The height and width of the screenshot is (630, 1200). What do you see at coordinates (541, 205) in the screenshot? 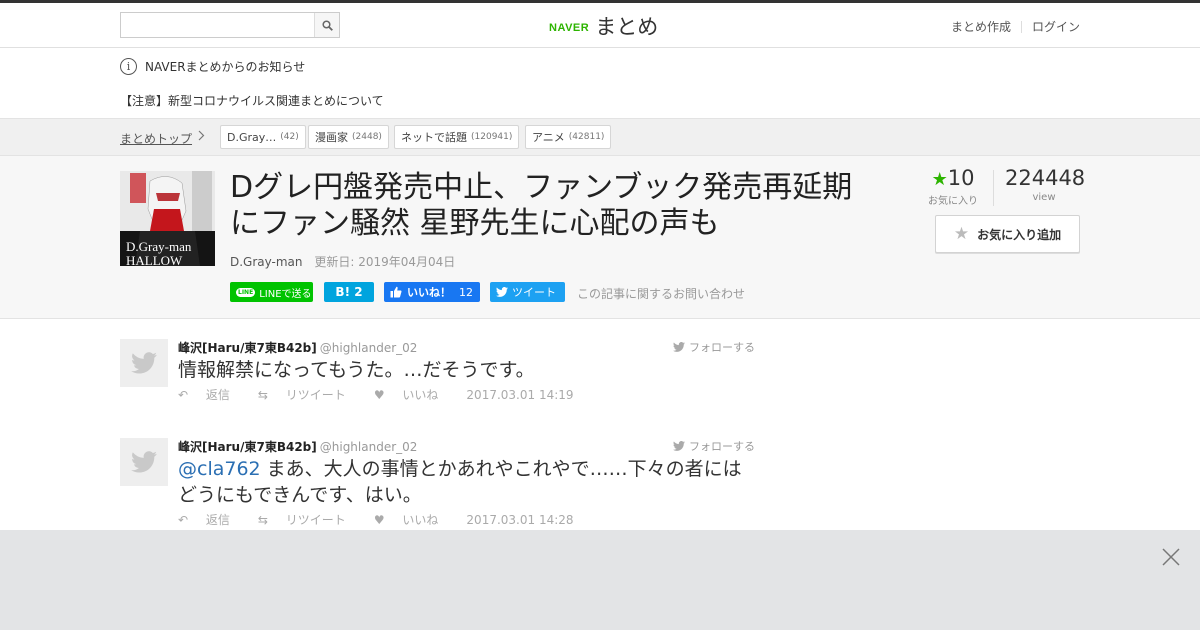
I see `page-title: Dグレ円盤発売中止、ファンブック発売再延期にファン騒然 星野先生に心配の声も` at bounding box center [541, 205].